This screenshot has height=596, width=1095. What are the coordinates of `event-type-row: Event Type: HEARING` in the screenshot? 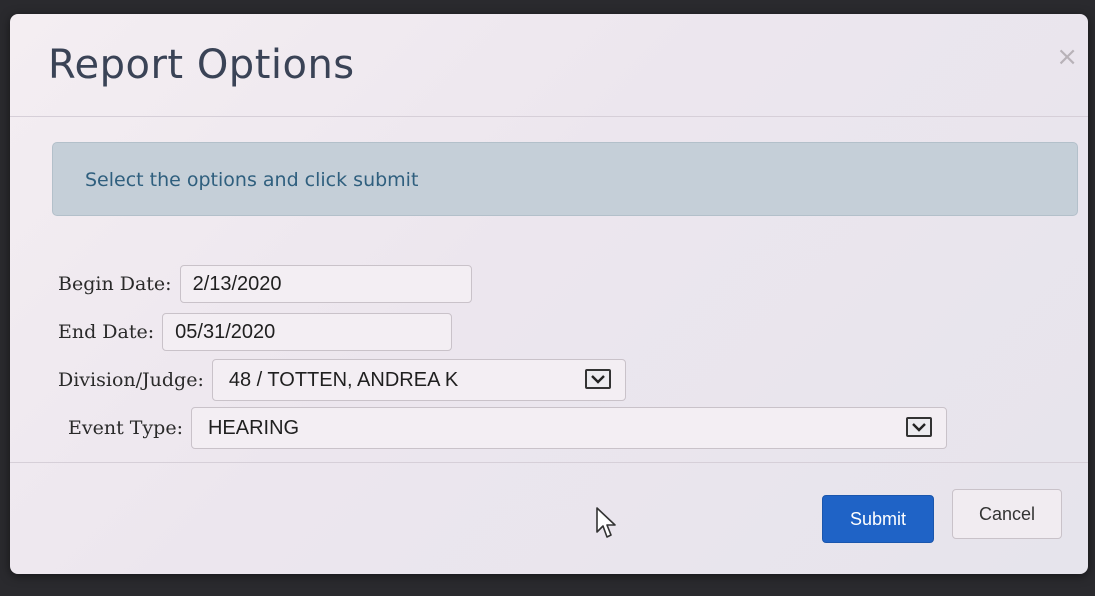 It's located at (502, 428).